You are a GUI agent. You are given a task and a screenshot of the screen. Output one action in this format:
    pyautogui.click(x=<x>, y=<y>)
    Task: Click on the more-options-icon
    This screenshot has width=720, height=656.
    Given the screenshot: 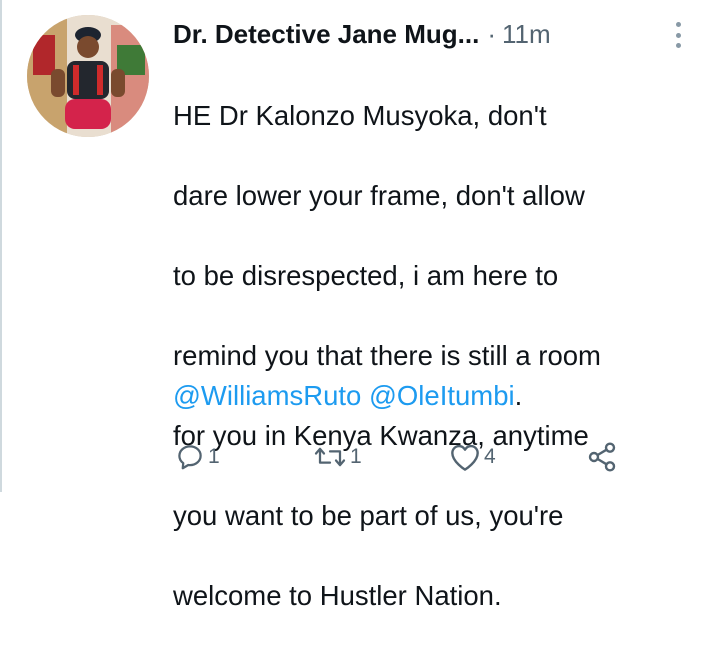 What is the action you would take?
    pyautogui.click(x=678, y=35)
    